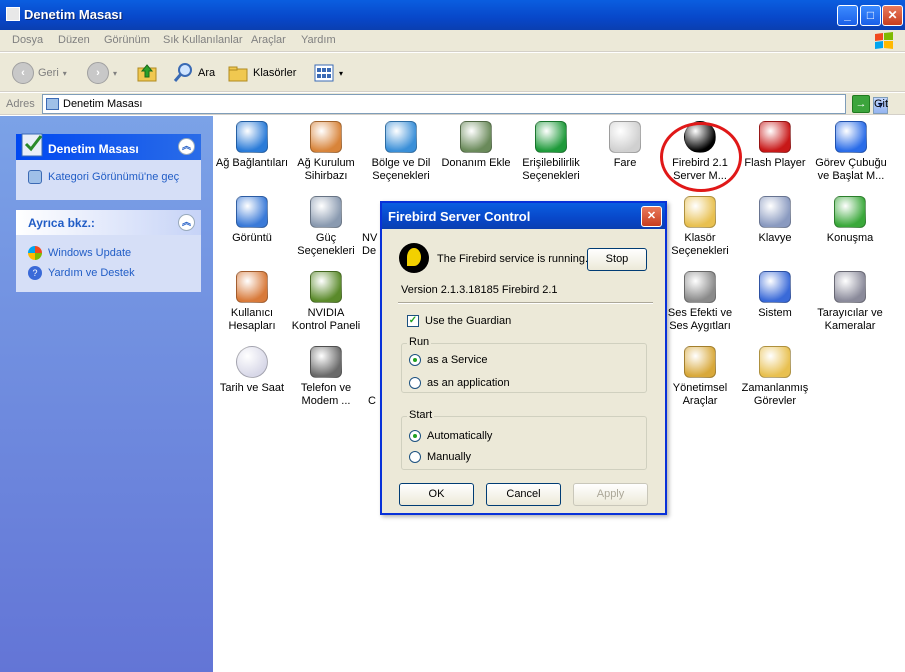 The width and height of the screenshot is (905, 672). Describe the element at coordinates (850, 302) in the screenshot. I see `item-scanners-cameras: Tarayıcılar ve Kameralar` at that location.